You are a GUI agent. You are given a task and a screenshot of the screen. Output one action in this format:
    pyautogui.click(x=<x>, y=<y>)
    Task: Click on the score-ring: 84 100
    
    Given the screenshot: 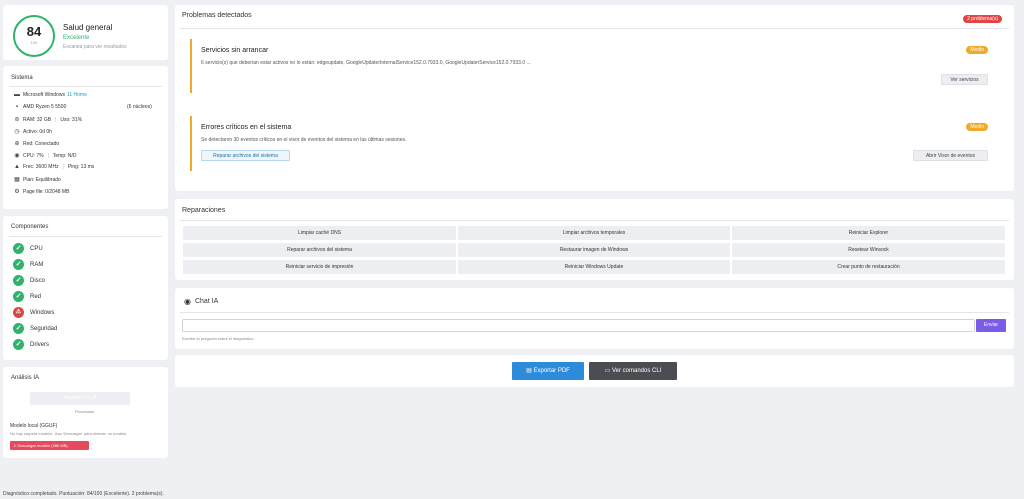 What is the action you would take?
    pyautogui.click(x=34, y=36)
    